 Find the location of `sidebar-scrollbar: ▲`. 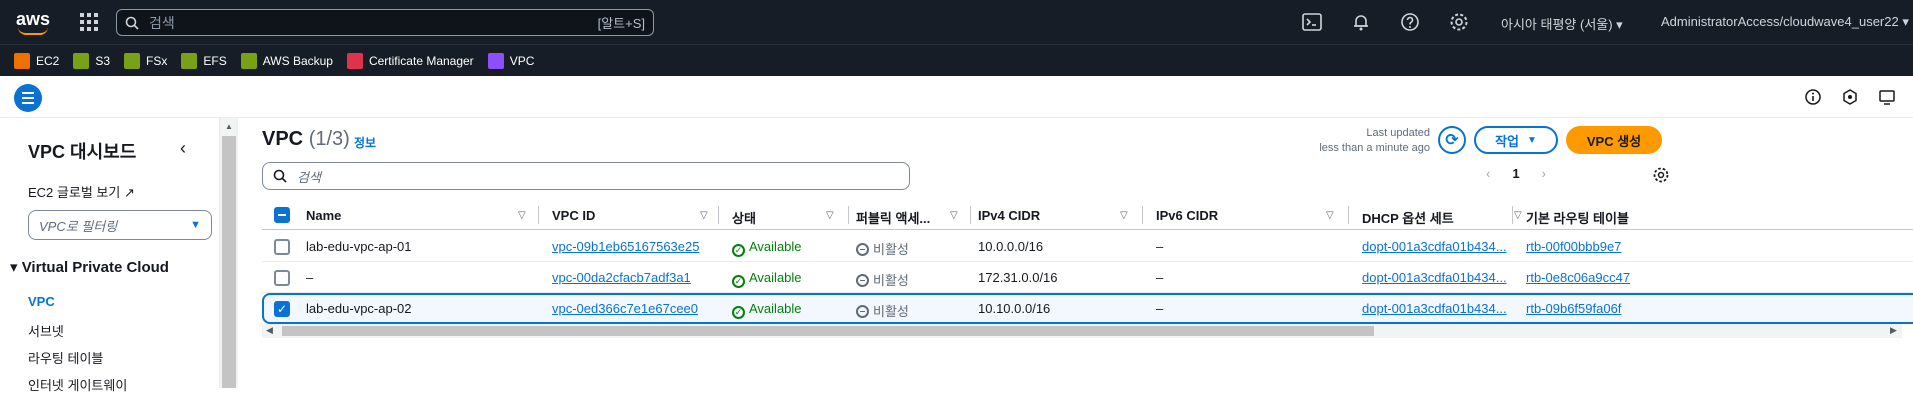

sidebar-scrollbar: ▲ is located at coordinates (229, 253).